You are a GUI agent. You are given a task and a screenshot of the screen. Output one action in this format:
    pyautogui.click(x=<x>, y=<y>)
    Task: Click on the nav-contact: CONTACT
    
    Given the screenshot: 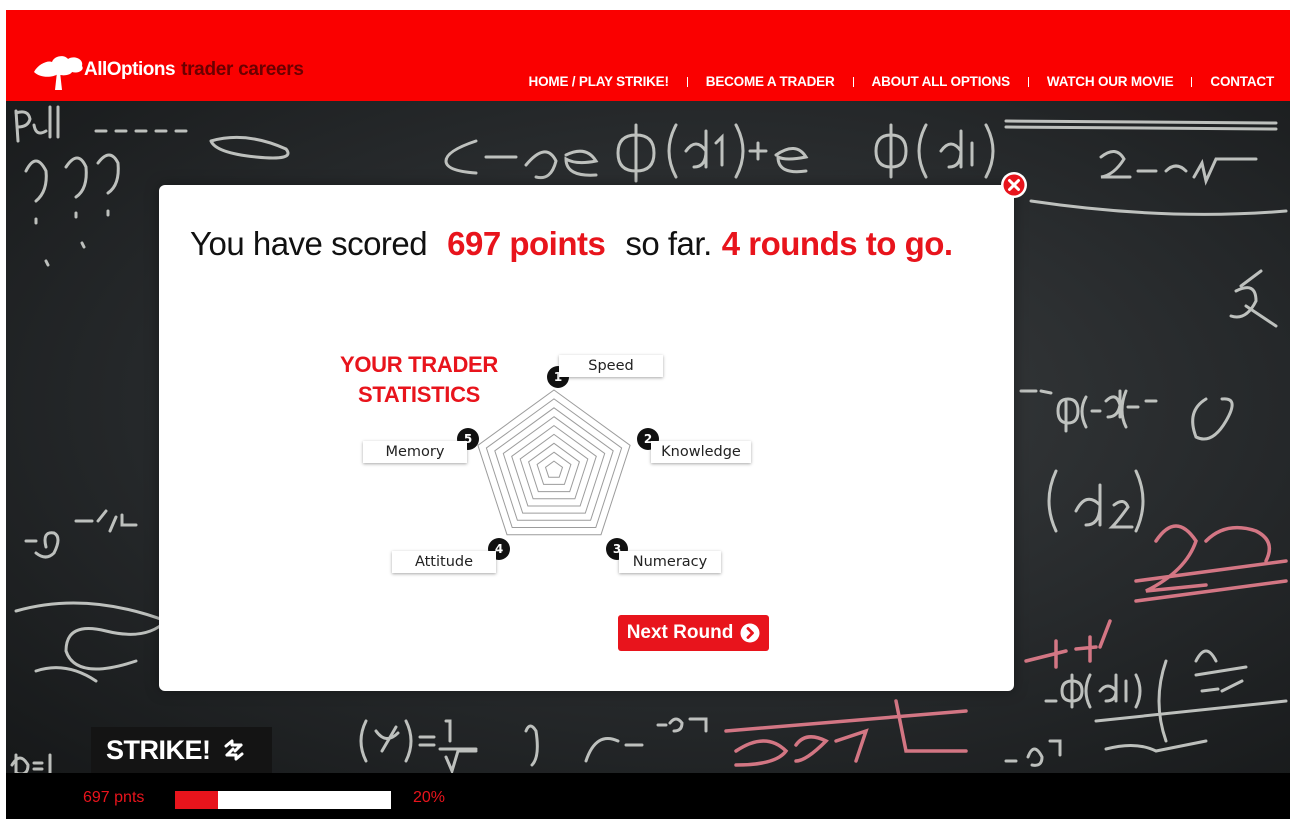 What is the action you would take?
    pyautogui.click(x=1242, y=81)
    